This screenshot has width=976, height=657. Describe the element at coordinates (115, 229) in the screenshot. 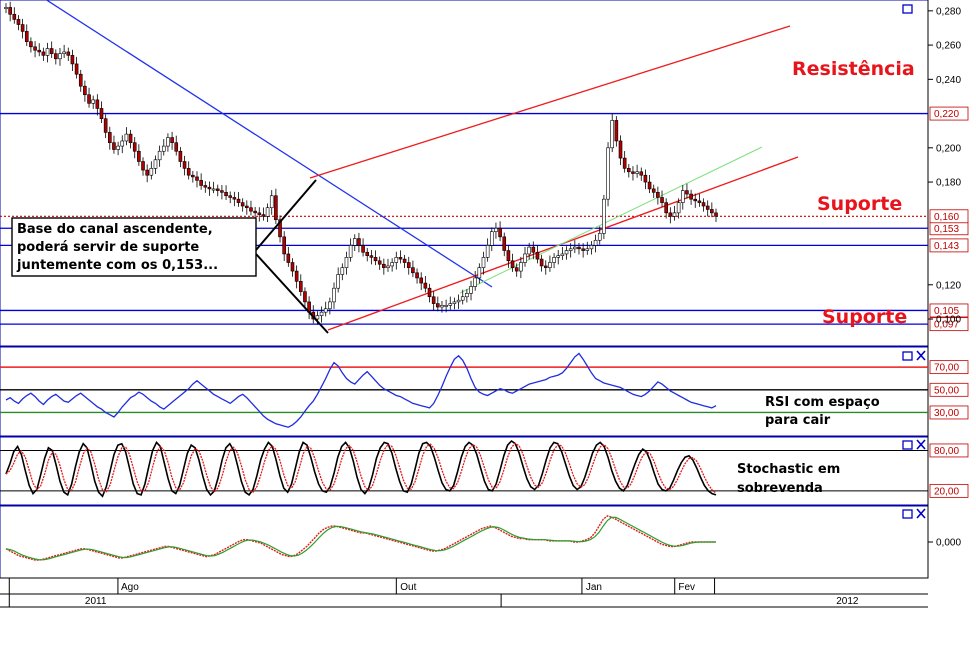

I see `note-line-1: Base do canal ascendente,` at that location.